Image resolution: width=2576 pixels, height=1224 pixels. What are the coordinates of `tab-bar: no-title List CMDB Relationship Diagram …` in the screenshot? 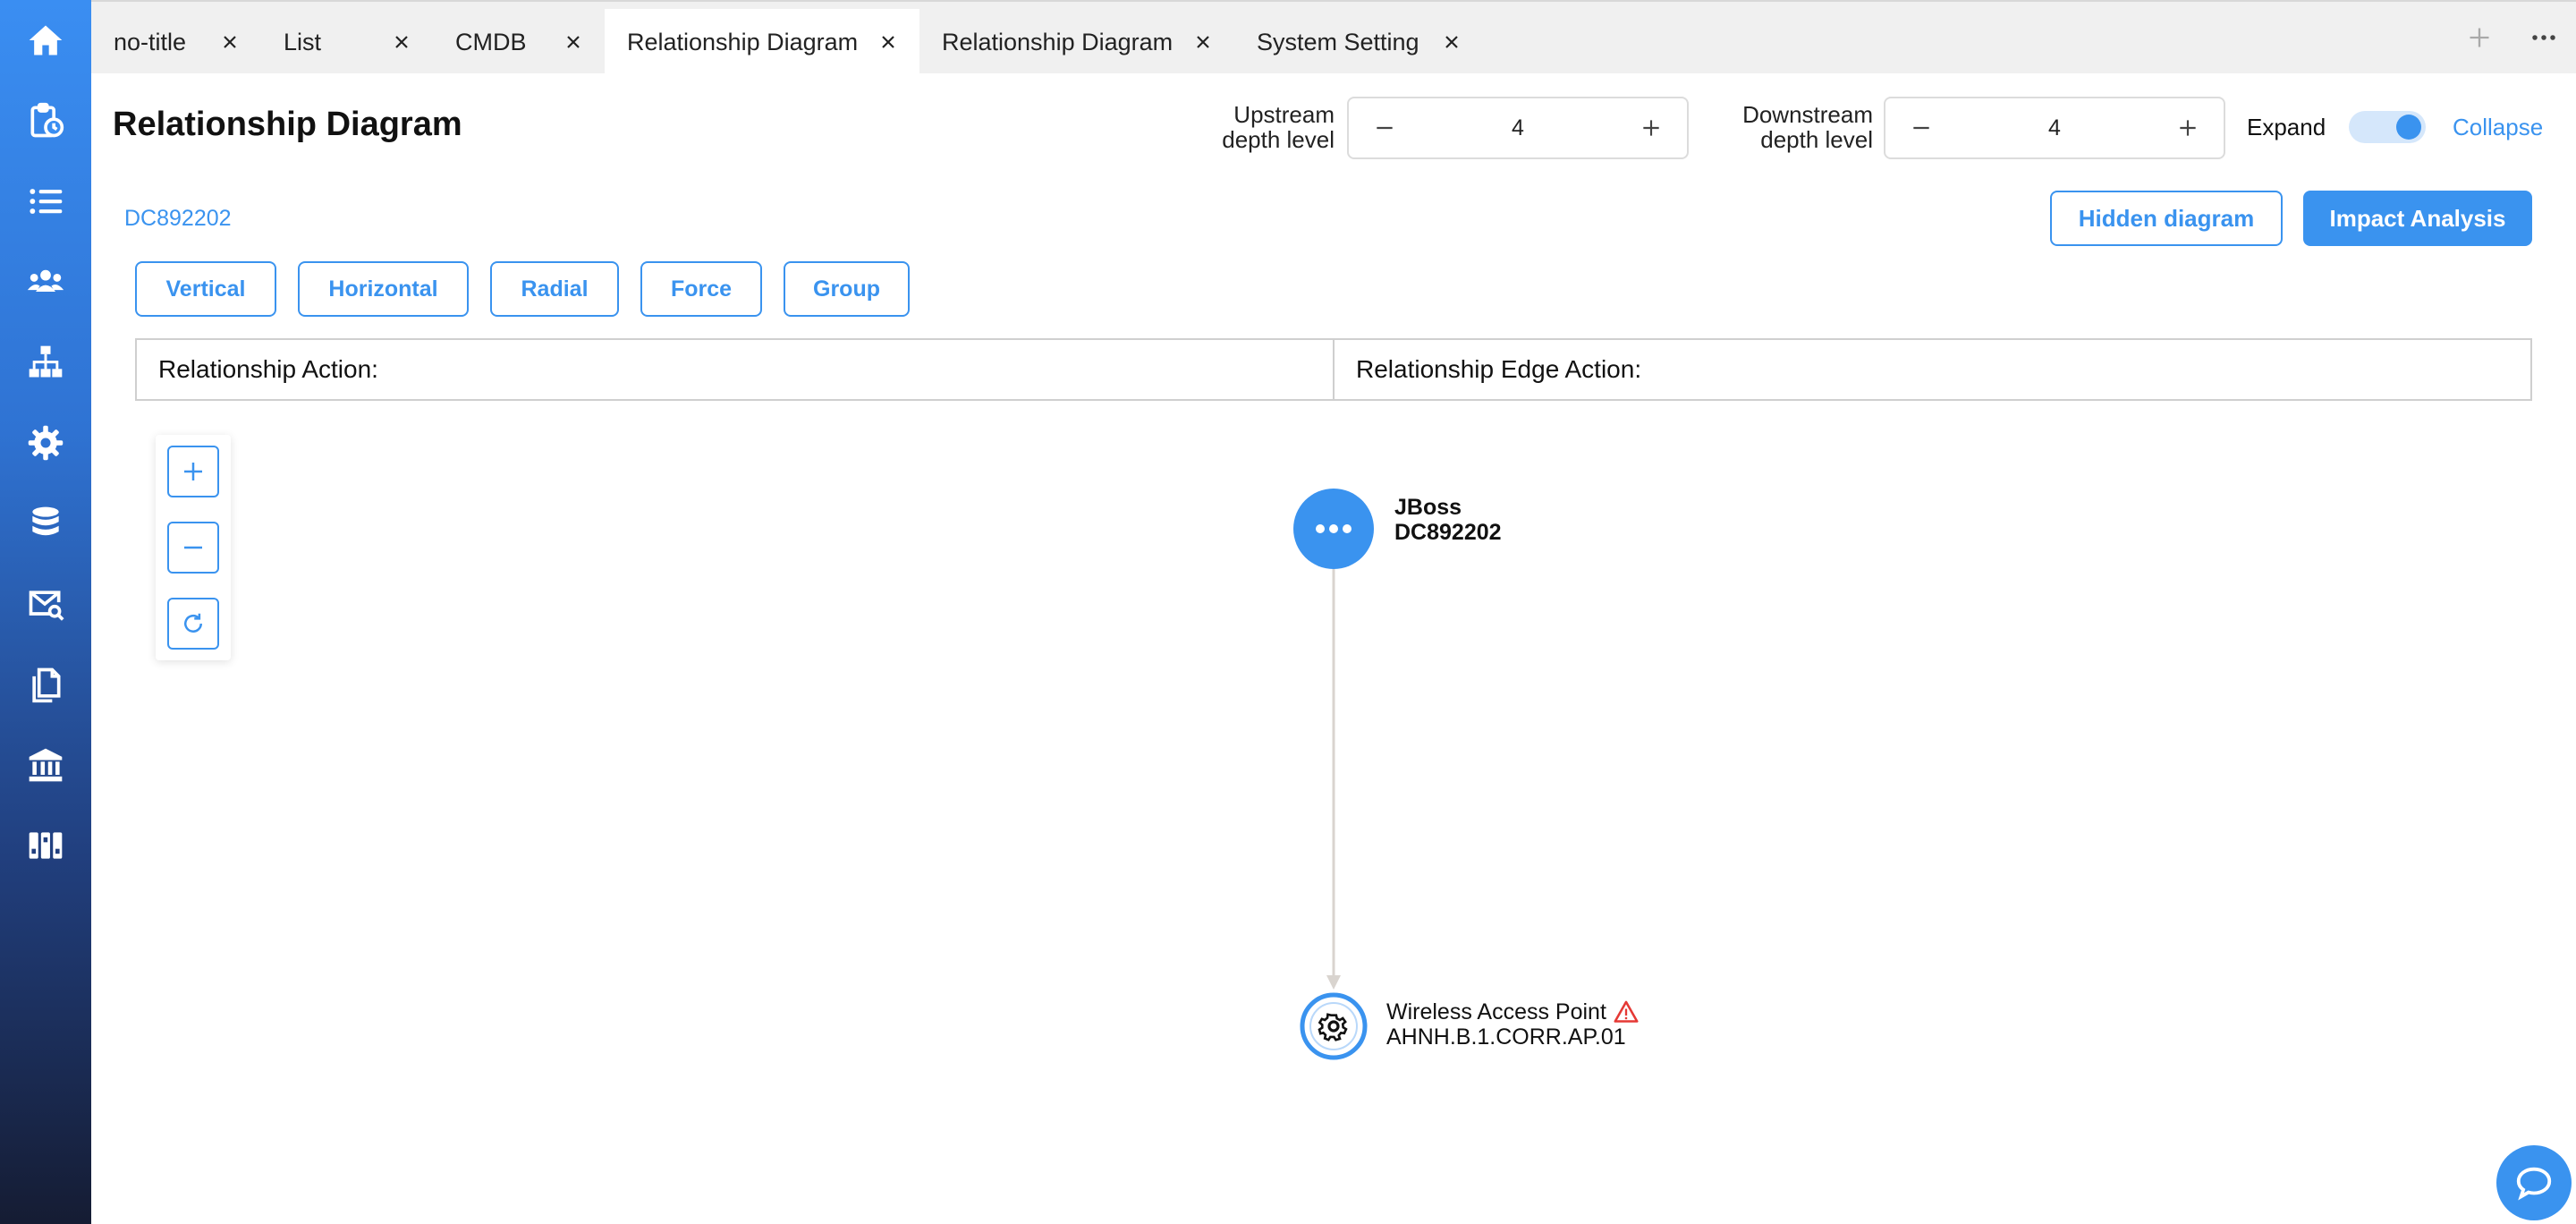 It's located at (1333, 37).